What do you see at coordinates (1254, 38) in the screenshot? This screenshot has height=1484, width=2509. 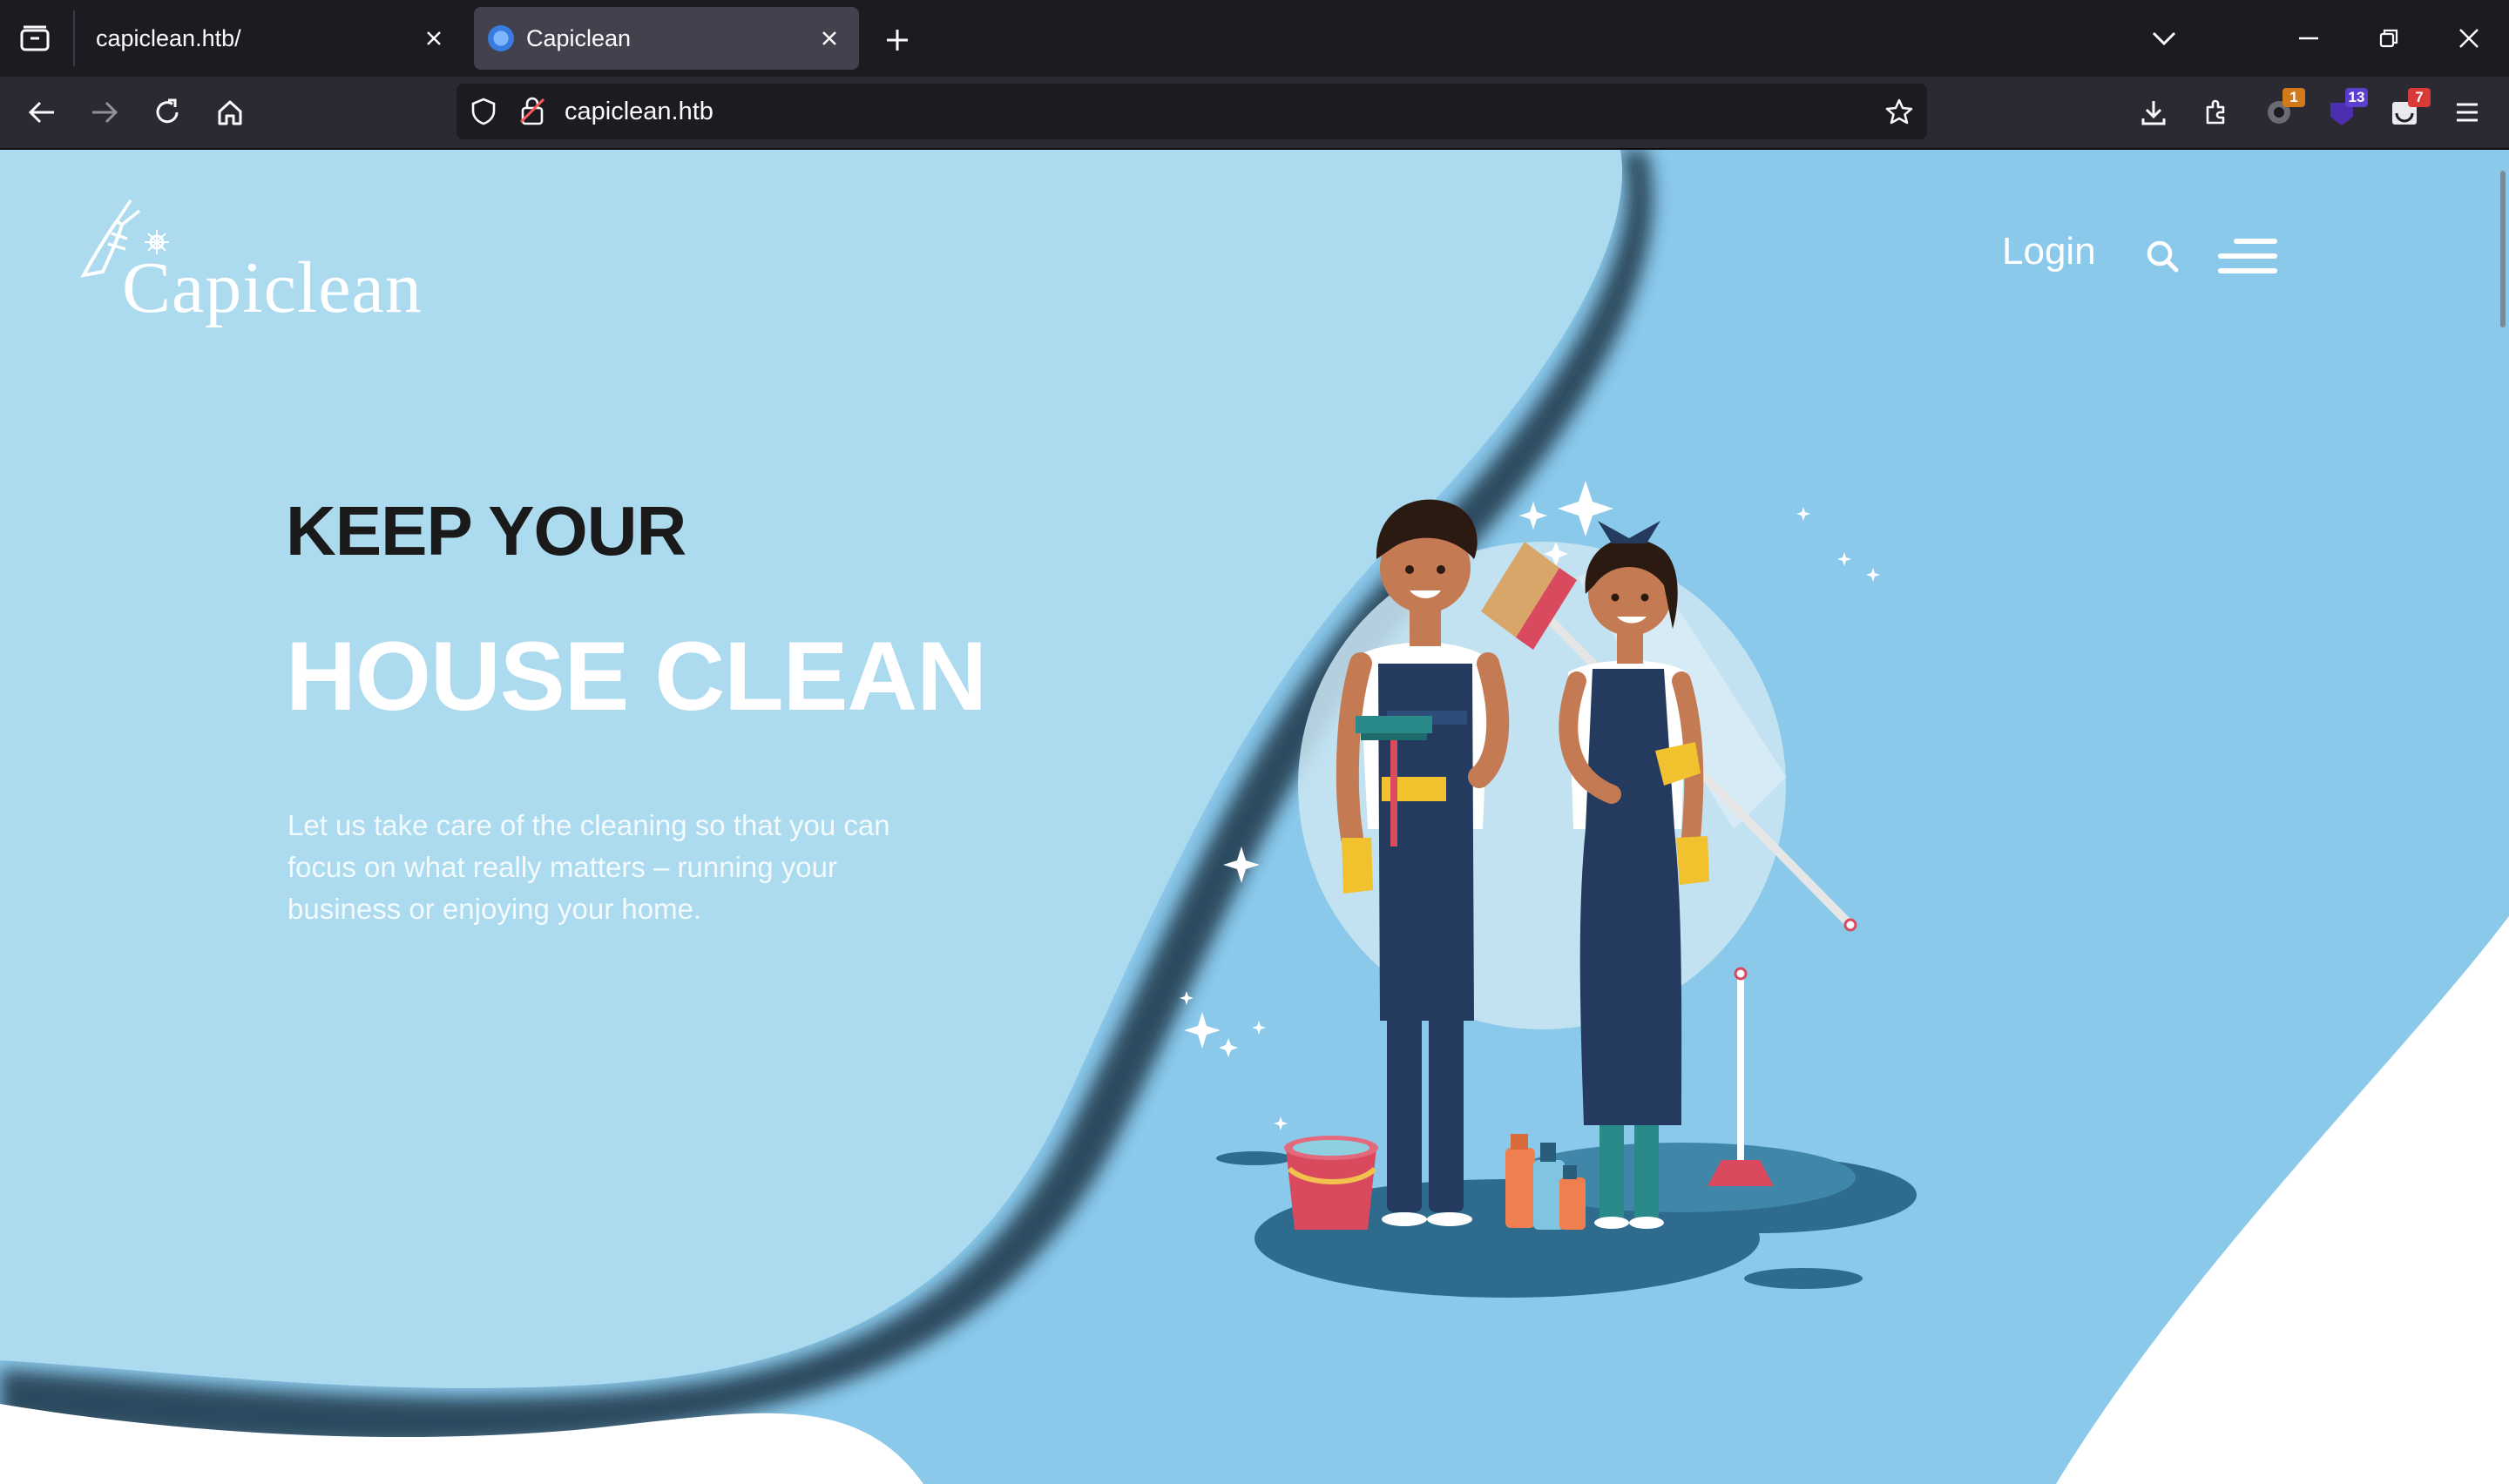 I see `tab-bar: capiclean.htb/ Capiclean` at bounding box center [1254, 38].